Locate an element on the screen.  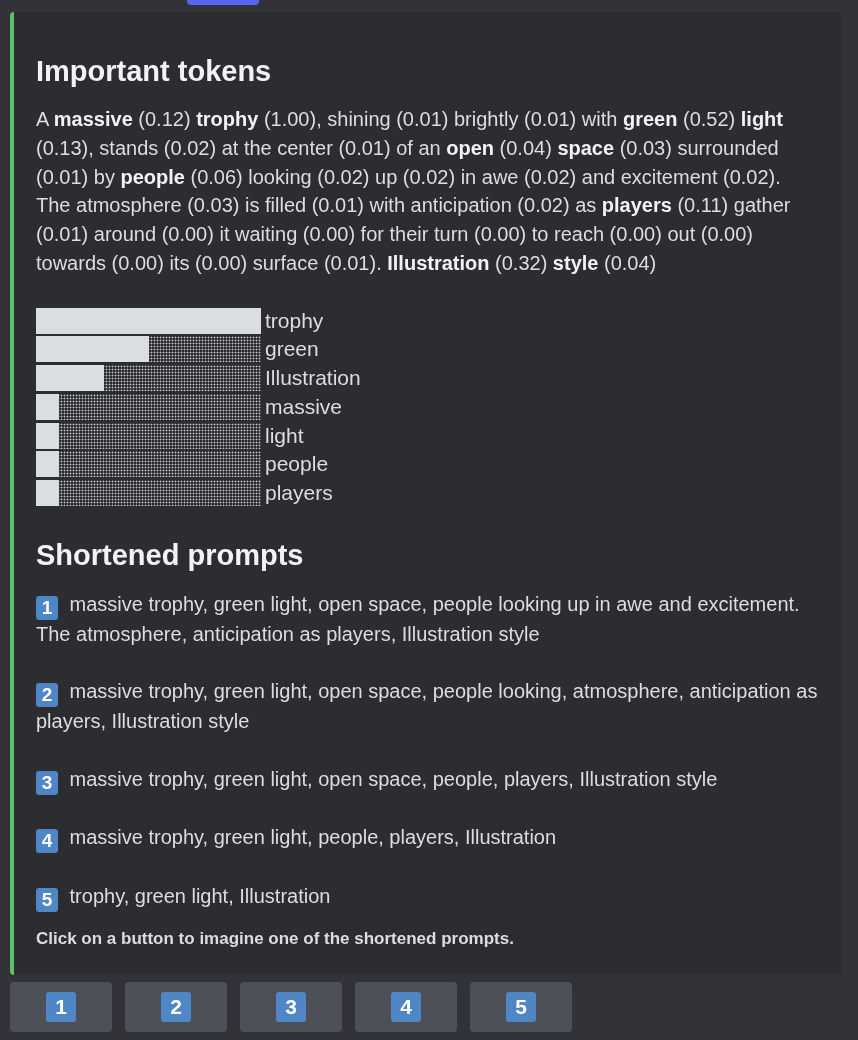
token-weights-paragraph: A massive (0.12) trophy (1.00), shining (0.01) brightly (0.01) with green (0.52) light (0.13), stands (0.02) at the center (0.01) of an open (0.04) space (0.03) surrounded (0.01) by people (0.06) looking (0.02) up (0.02) in awe (0.02) and excitement (0.02). The atmosphere (0.03) is filled (0.01) with anticipation (0.02) as players (0.11) gather (0.01) around (0.00) it waiting (0.00) for their turn (0.00) to reach (0.00) out (0.00) towards (0.00) its (0.00) surface (0.01). Illustration (0.32) style (0.04) is located at coordinates (414, 191).